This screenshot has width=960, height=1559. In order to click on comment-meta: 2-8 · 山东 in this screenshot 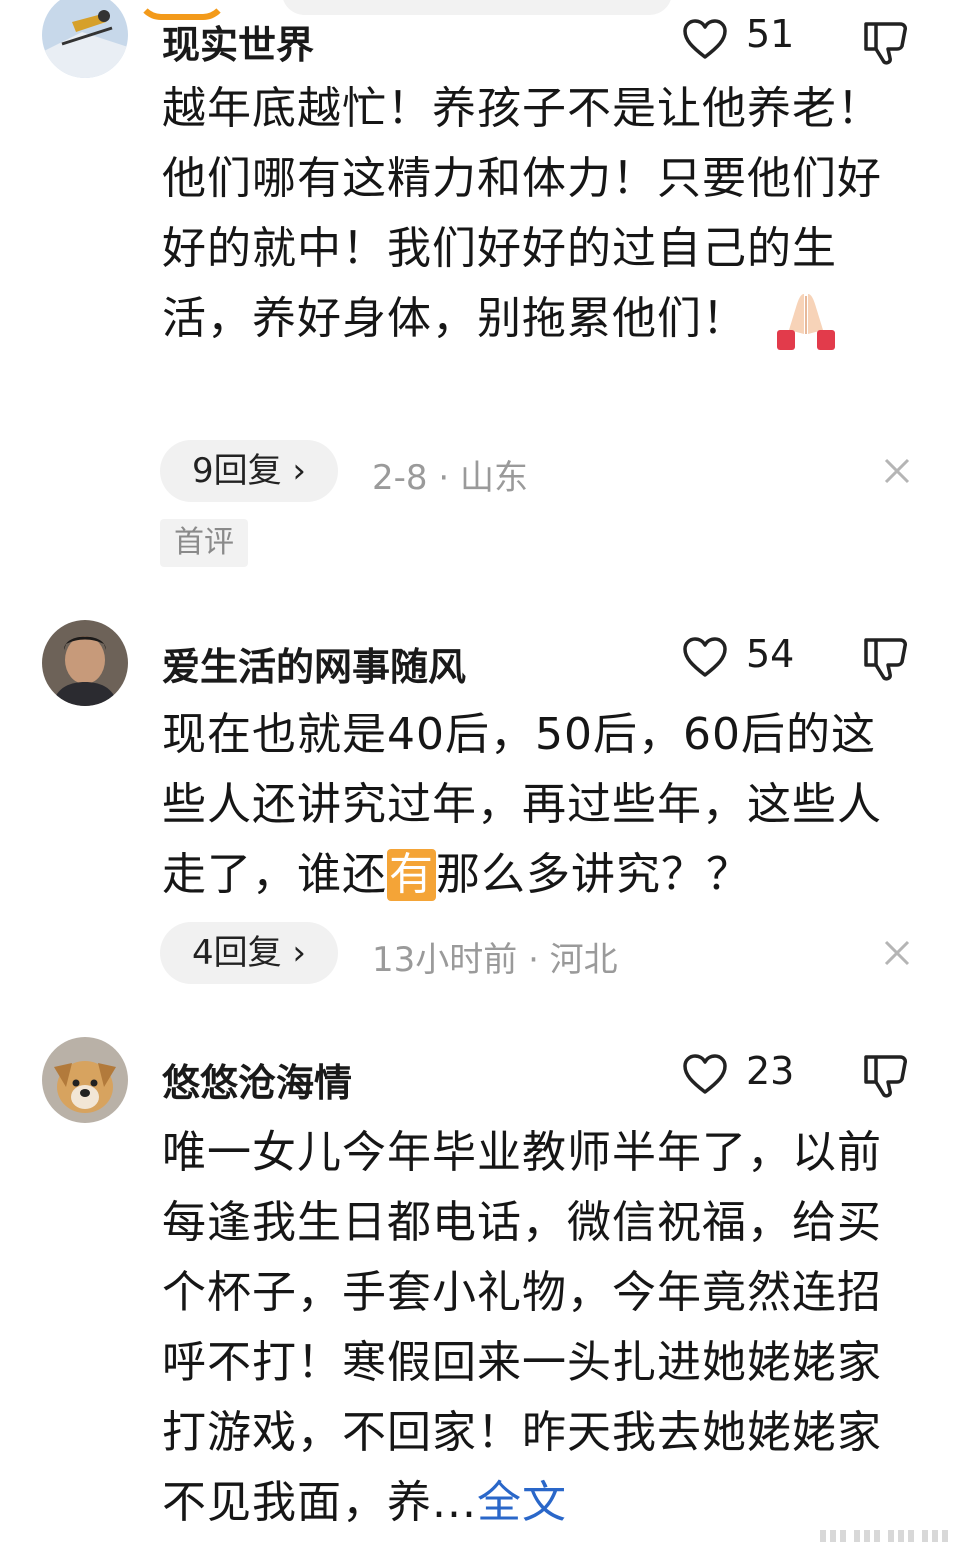, I will do `click(450, 478)`.